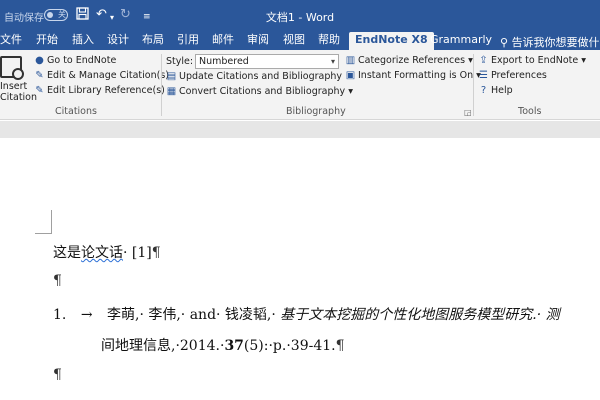 This screenshot has width=600, height=400. I want to click on export-label: Export to EndNote, so click(535, 60).